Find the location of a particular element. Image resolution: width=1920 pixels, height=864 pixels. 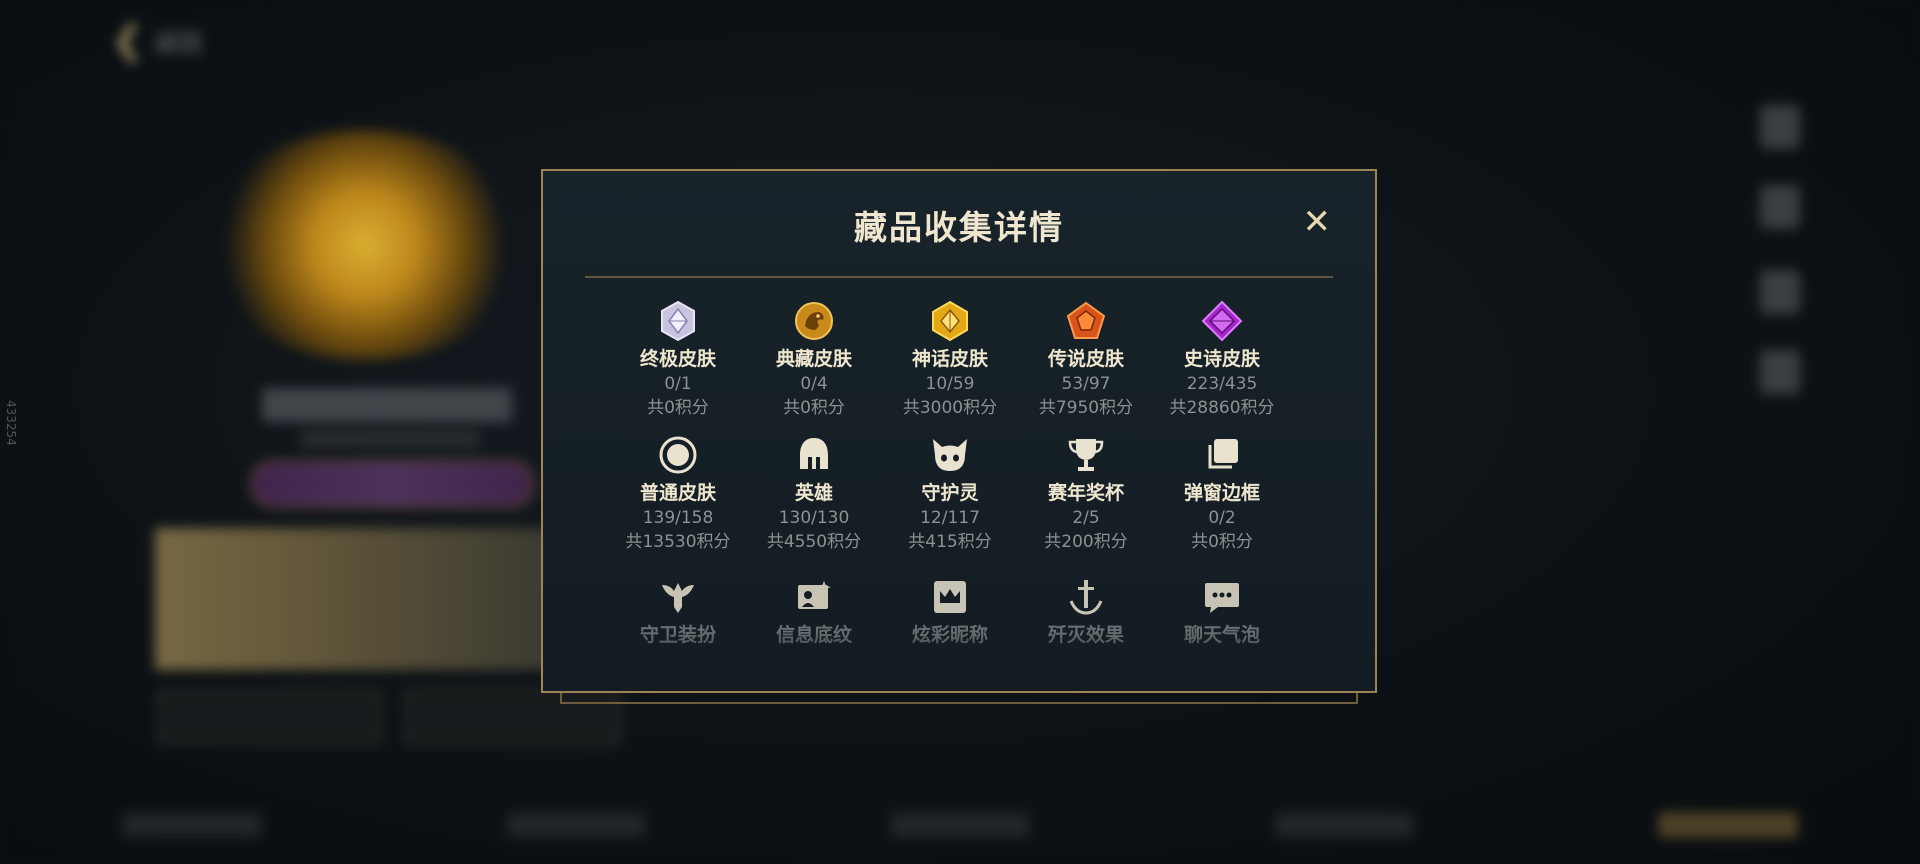

item-progress: 10/59 is located at coordinates (950, 384).